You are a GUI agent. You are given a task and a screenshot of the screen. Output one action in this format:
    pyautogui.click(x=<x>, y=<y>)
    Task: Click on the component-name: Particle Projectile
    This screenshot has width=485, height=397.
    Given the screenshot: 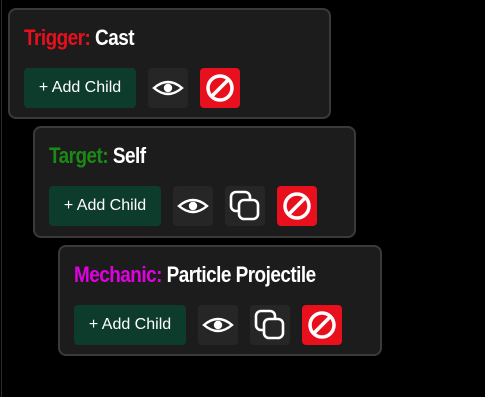 What is the action you would take?
    pyautogui.click(x=241, y=274)
    